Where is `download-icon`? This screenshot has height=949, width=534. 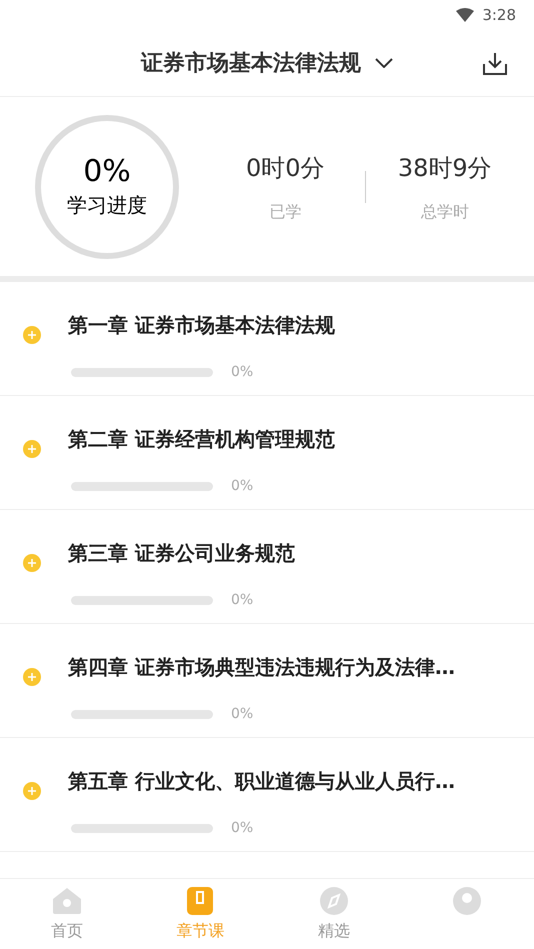
download-icon is located at coordinates (495, 64).